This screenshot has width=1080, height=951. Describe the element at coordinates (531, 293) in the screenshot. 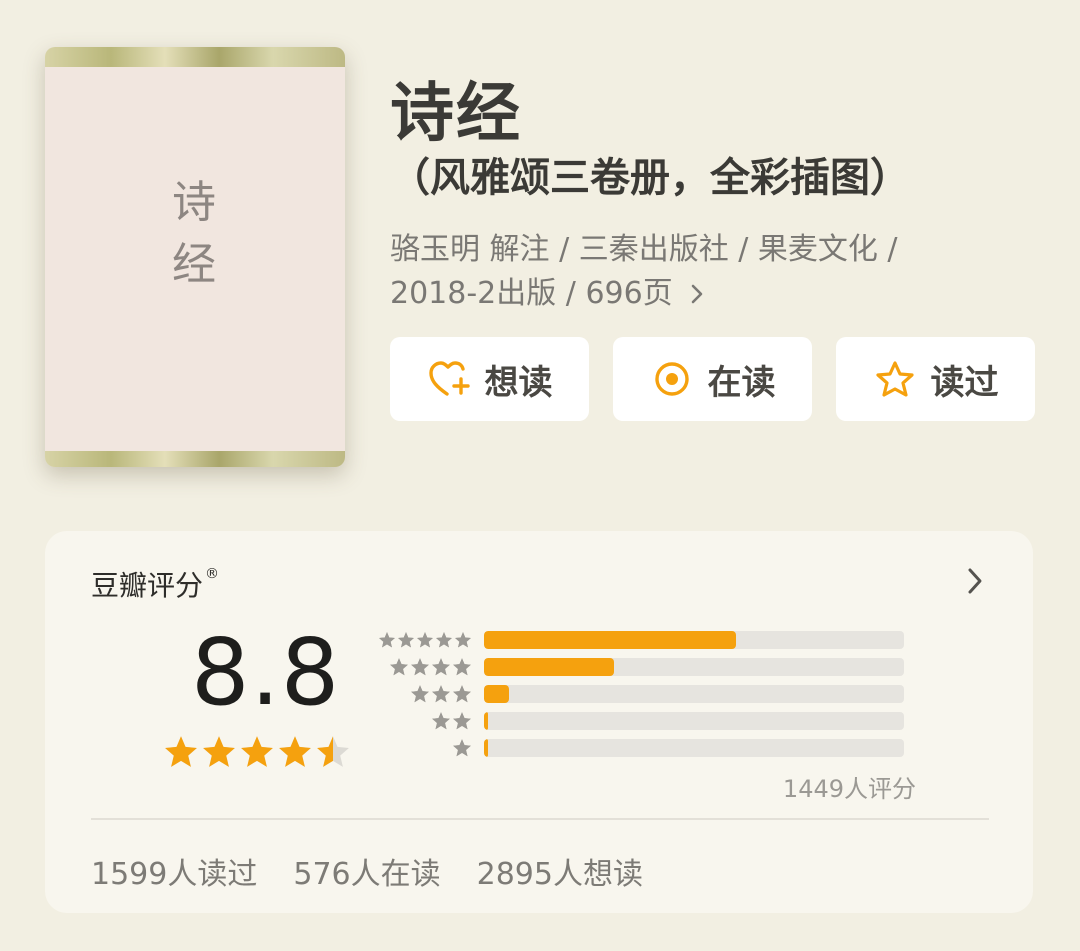

I see `book-meta-line2-text: 2018-2出版 / 696页` at that location.